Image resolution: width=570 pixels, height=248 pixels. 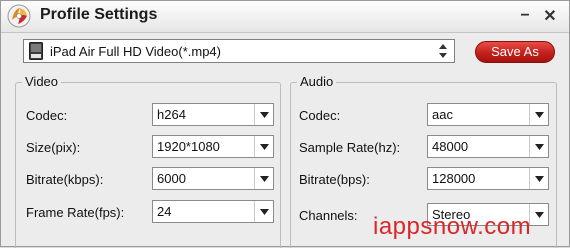 I want to click on video-codec-value: h264, so click(x=171, y=114).